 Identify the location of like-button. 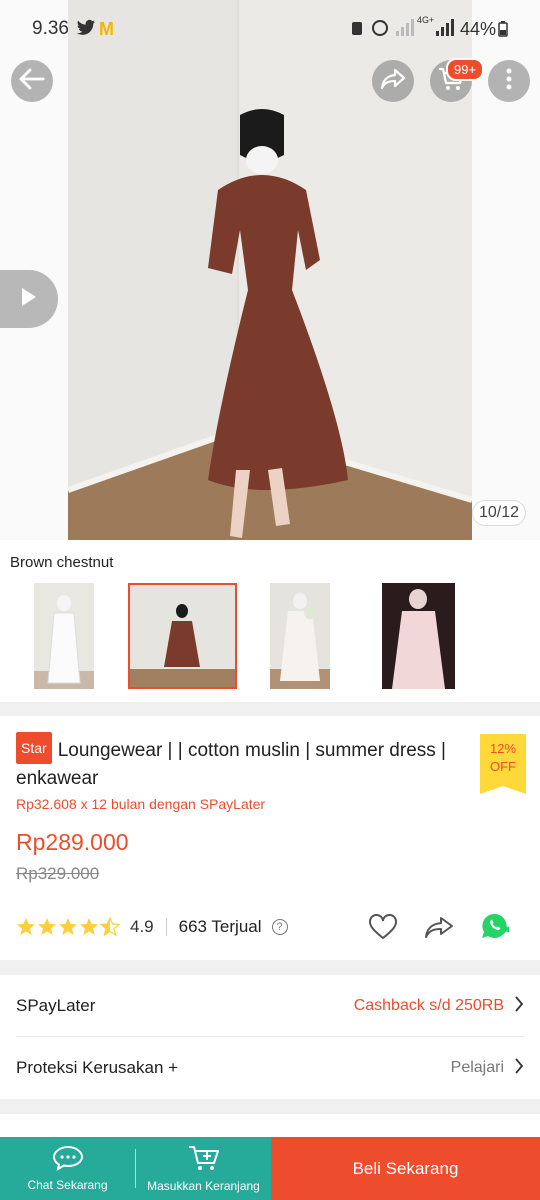
(383, 929).